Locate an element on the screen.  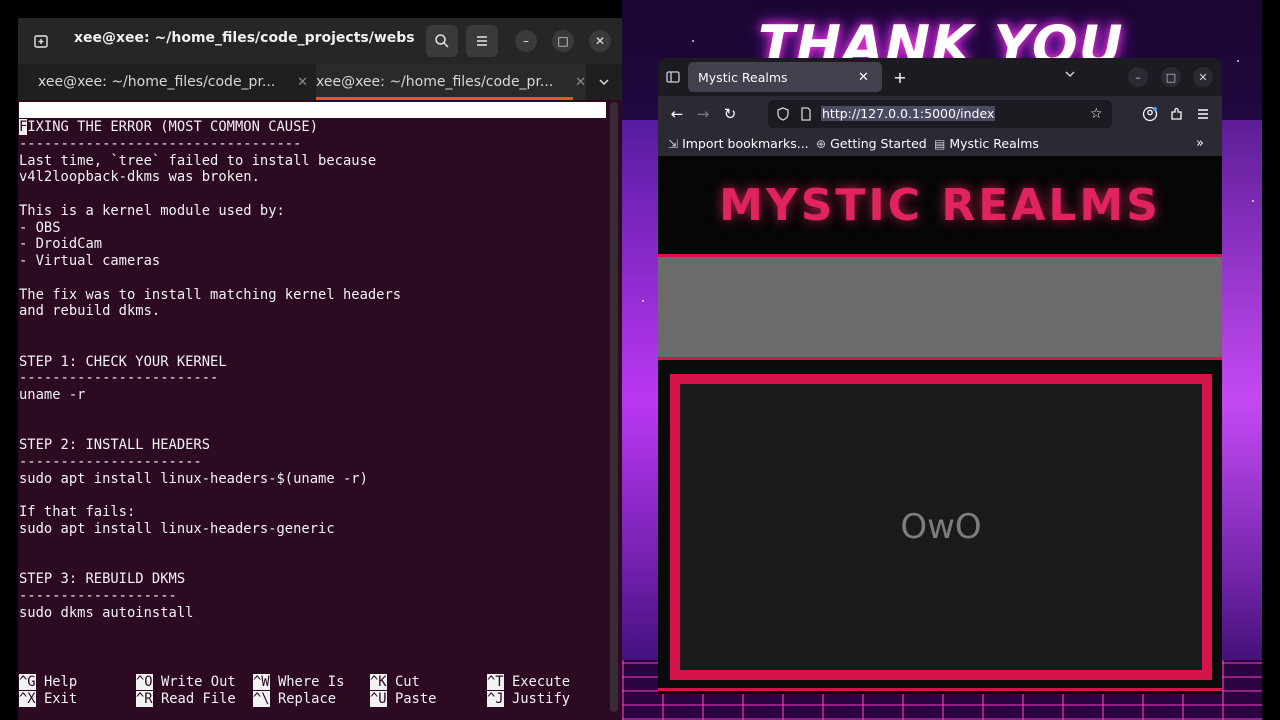
browser-maximize-button: □ is located at coordinates (1171, 77).